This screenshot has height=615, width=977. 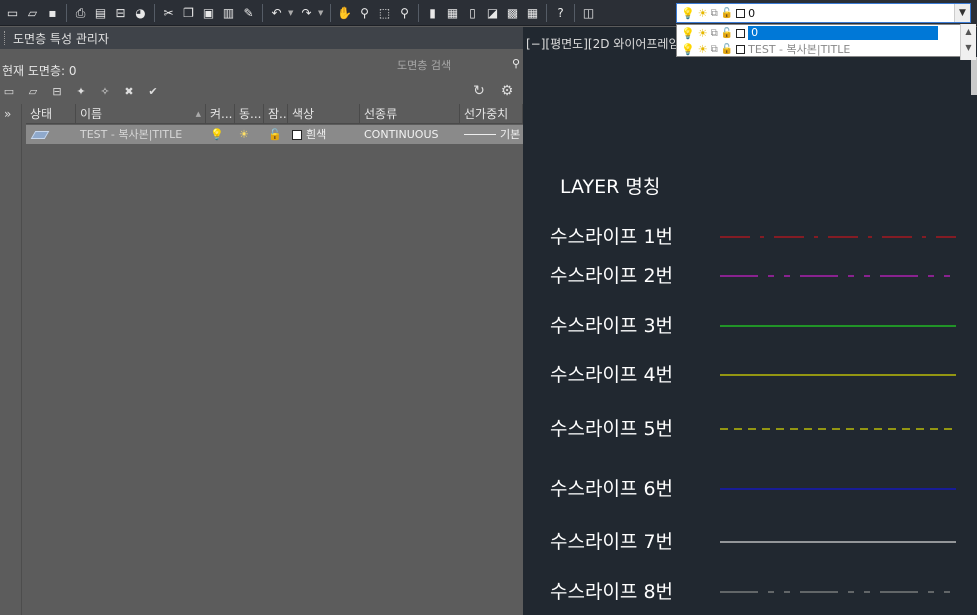 I want to click on refresh-icon: ↻, so click(x=479, y=91).